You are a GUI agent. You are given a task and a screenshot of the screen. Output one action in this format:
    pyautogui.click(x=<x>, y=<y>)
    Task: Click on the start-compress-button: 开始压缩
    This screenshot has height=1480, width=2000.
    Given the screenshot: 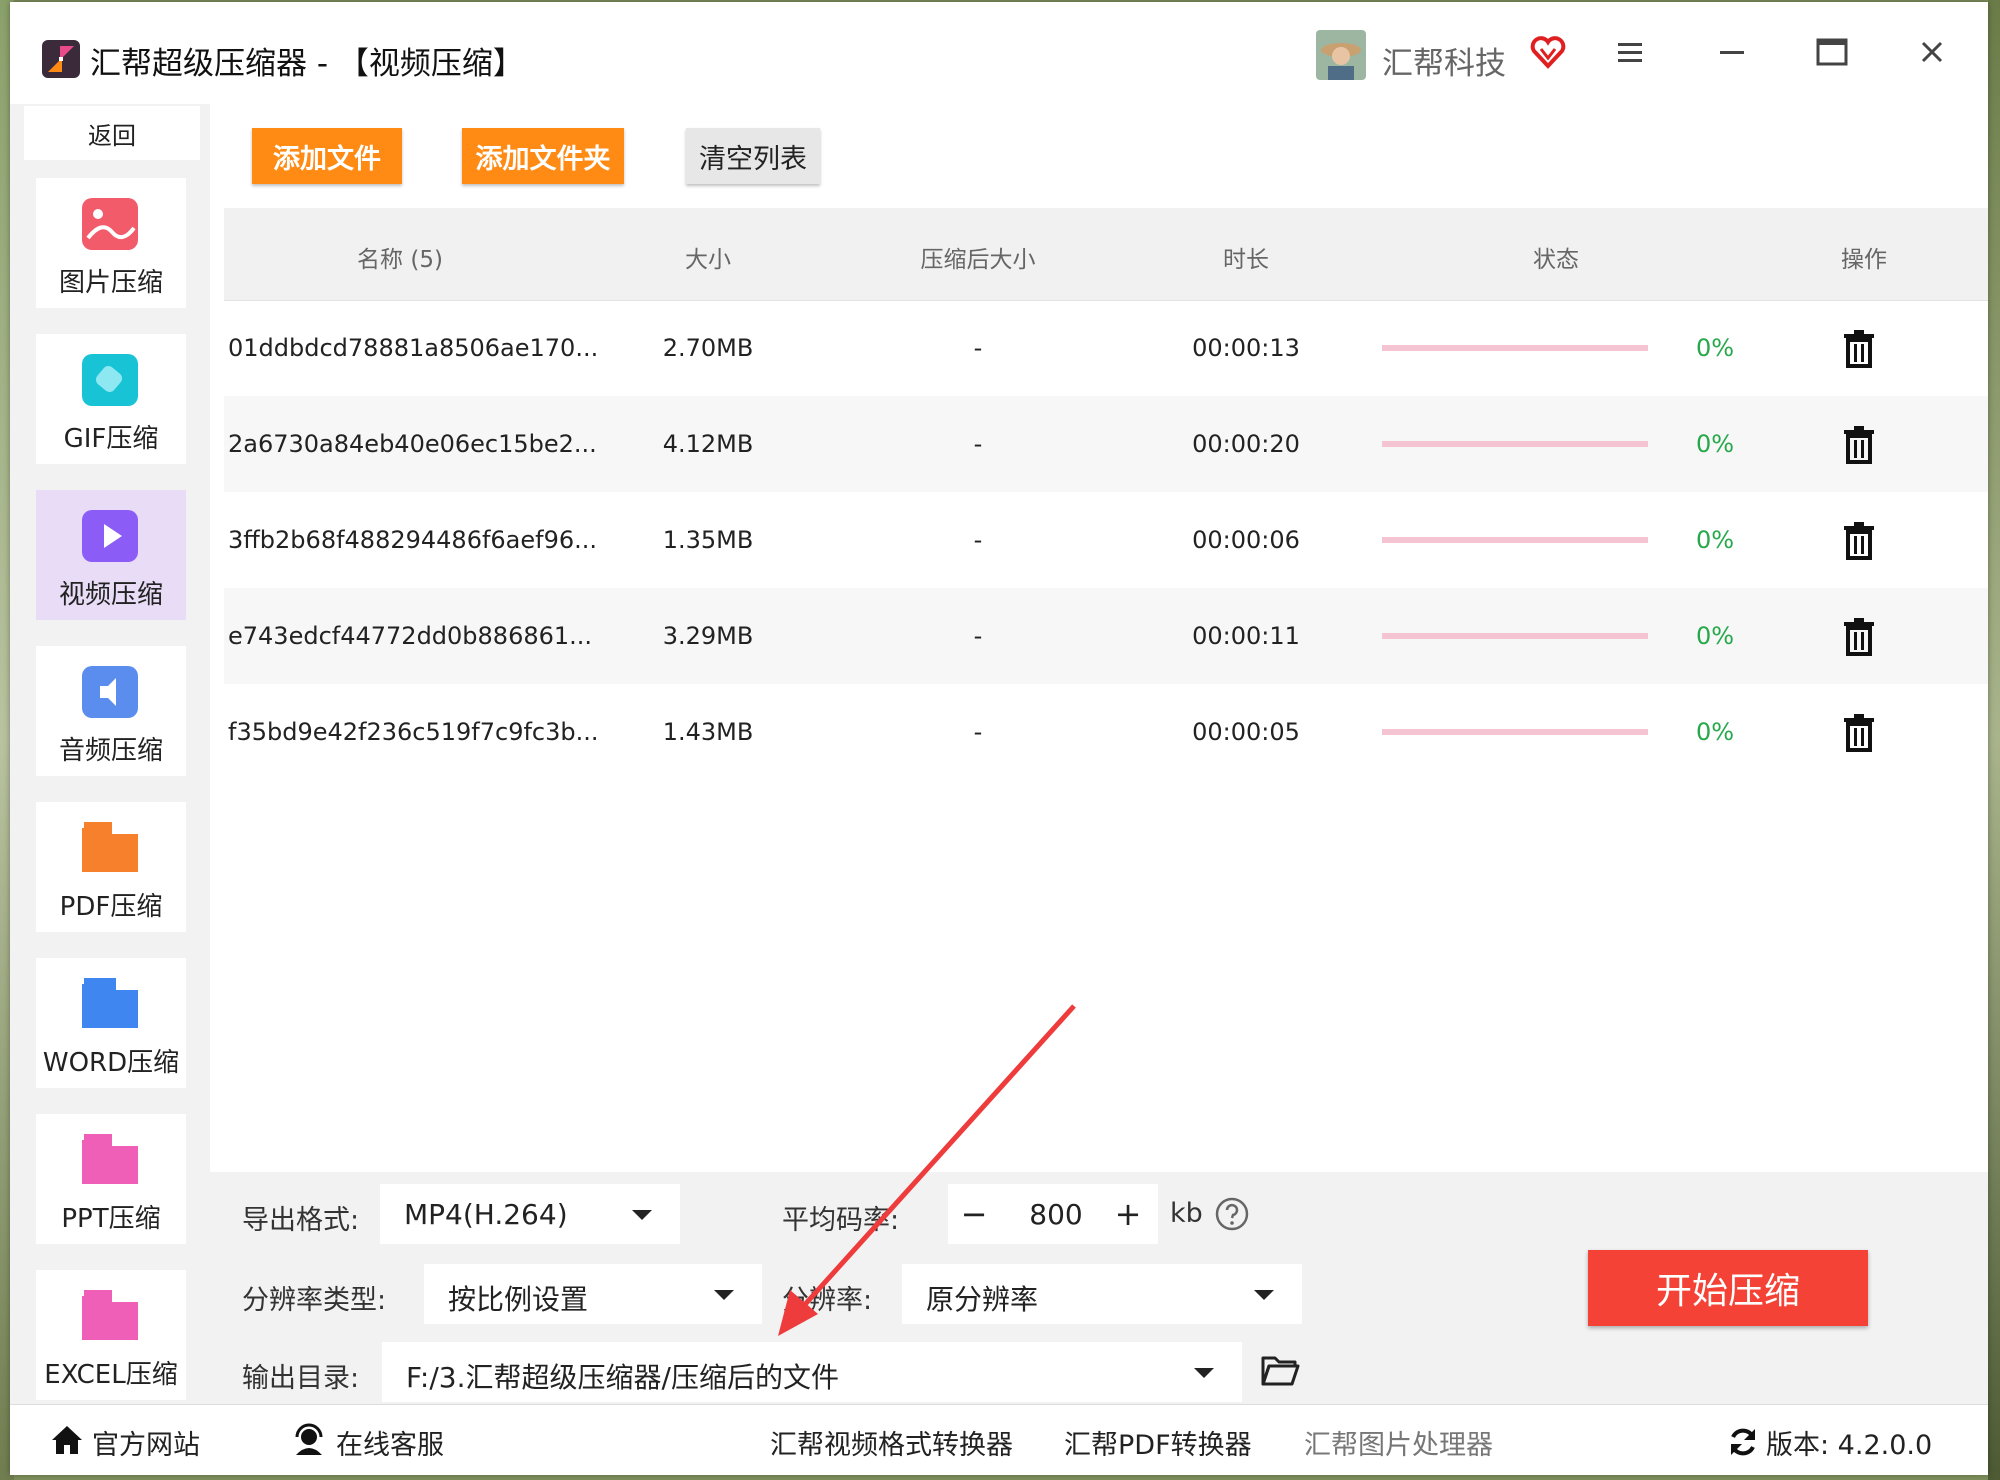 What is the action you would take?
    pyautogui.click(x=1728, y=1288)
    